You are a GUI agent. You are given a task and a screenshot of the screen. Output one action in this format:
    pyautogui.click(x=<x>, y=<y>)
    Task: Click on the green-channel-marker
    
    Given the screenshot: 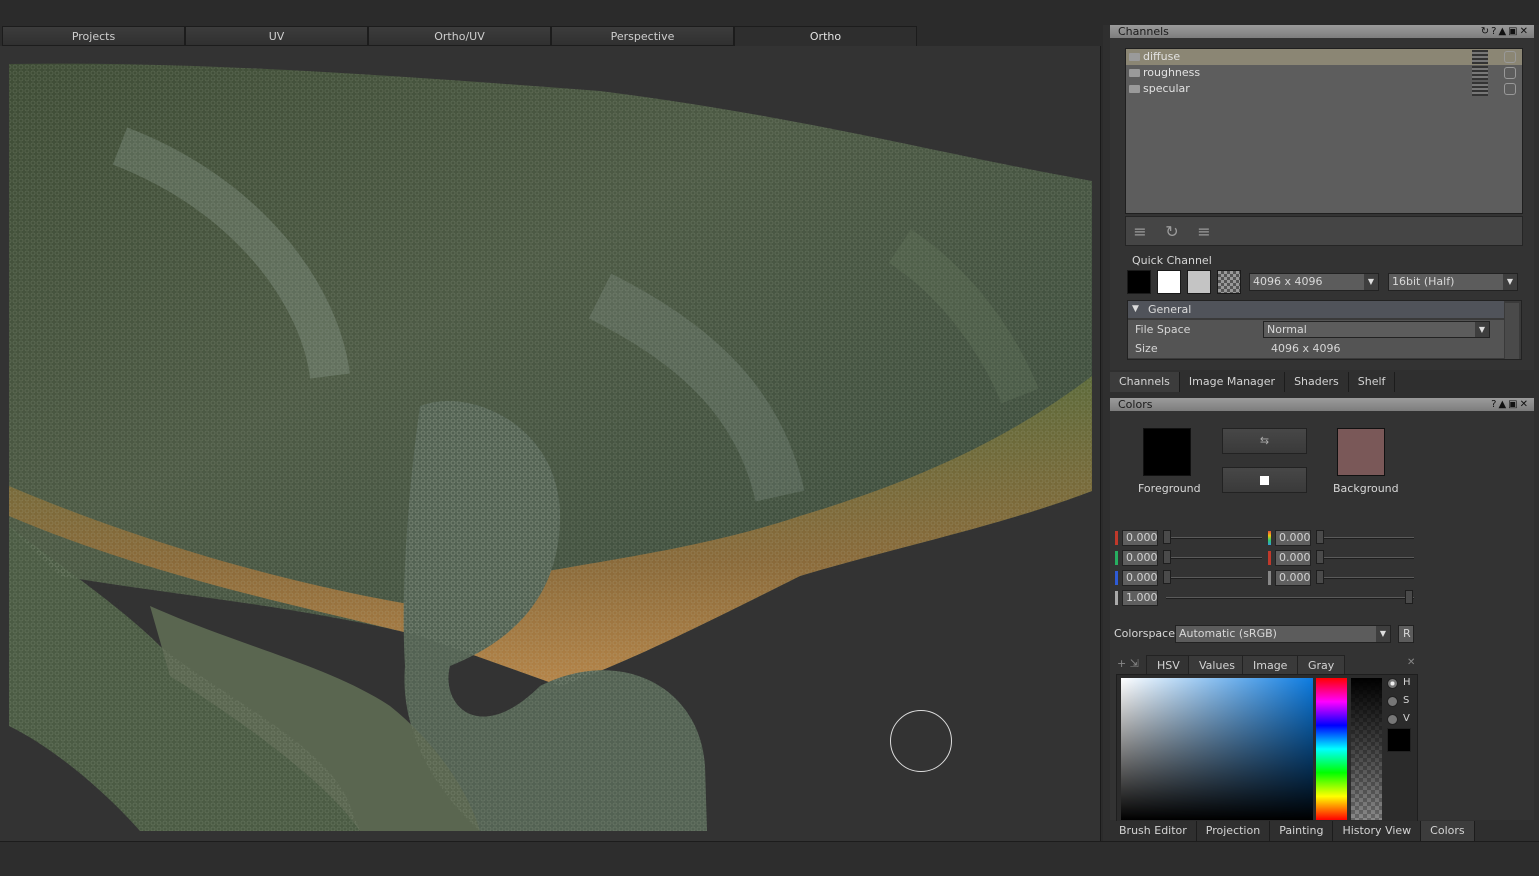 What is the action you would take?
    pyautogui.click(x=1116, y=558)
    